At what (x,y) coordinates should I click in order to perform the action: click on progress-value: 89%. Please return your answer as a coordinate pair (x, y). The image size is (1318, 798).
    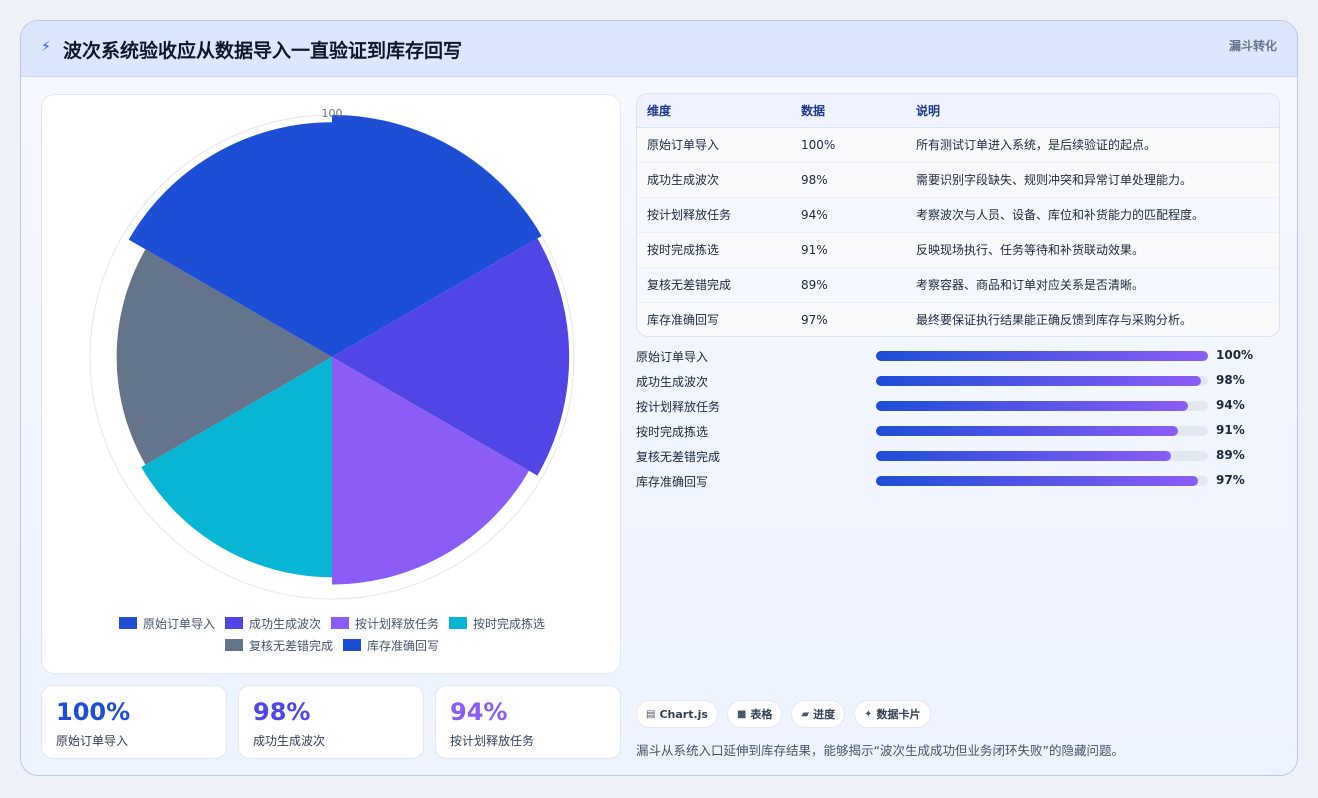
    Looking at the image, I should click on (1230, 455).